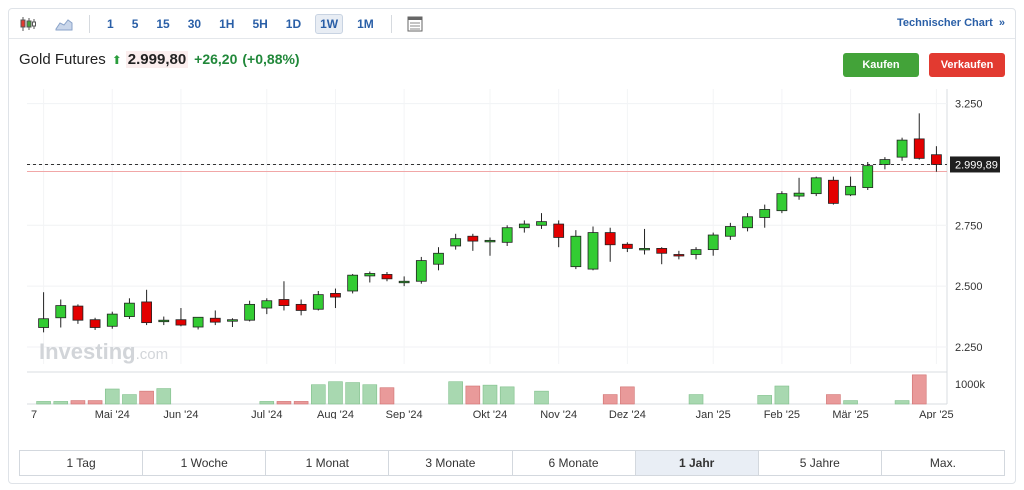 This screenshot has height=490, width=1024. What do you see at coordinates (82, 463) in the screenshot?
I see `range-option: 1 Tag` at bounding box center [82, 463].